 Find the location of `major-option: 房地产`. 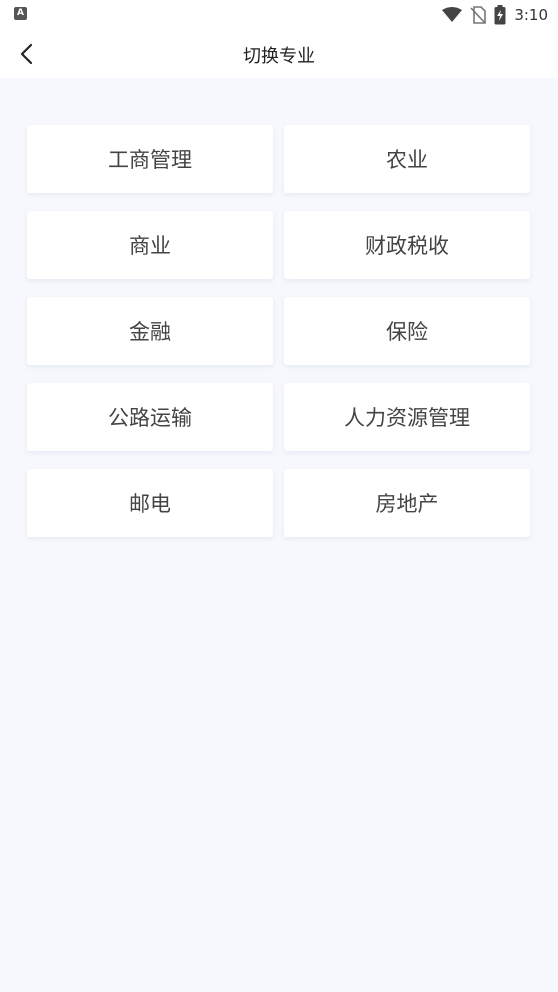

major-option: 房地产 is located at coordinates (407, 503).